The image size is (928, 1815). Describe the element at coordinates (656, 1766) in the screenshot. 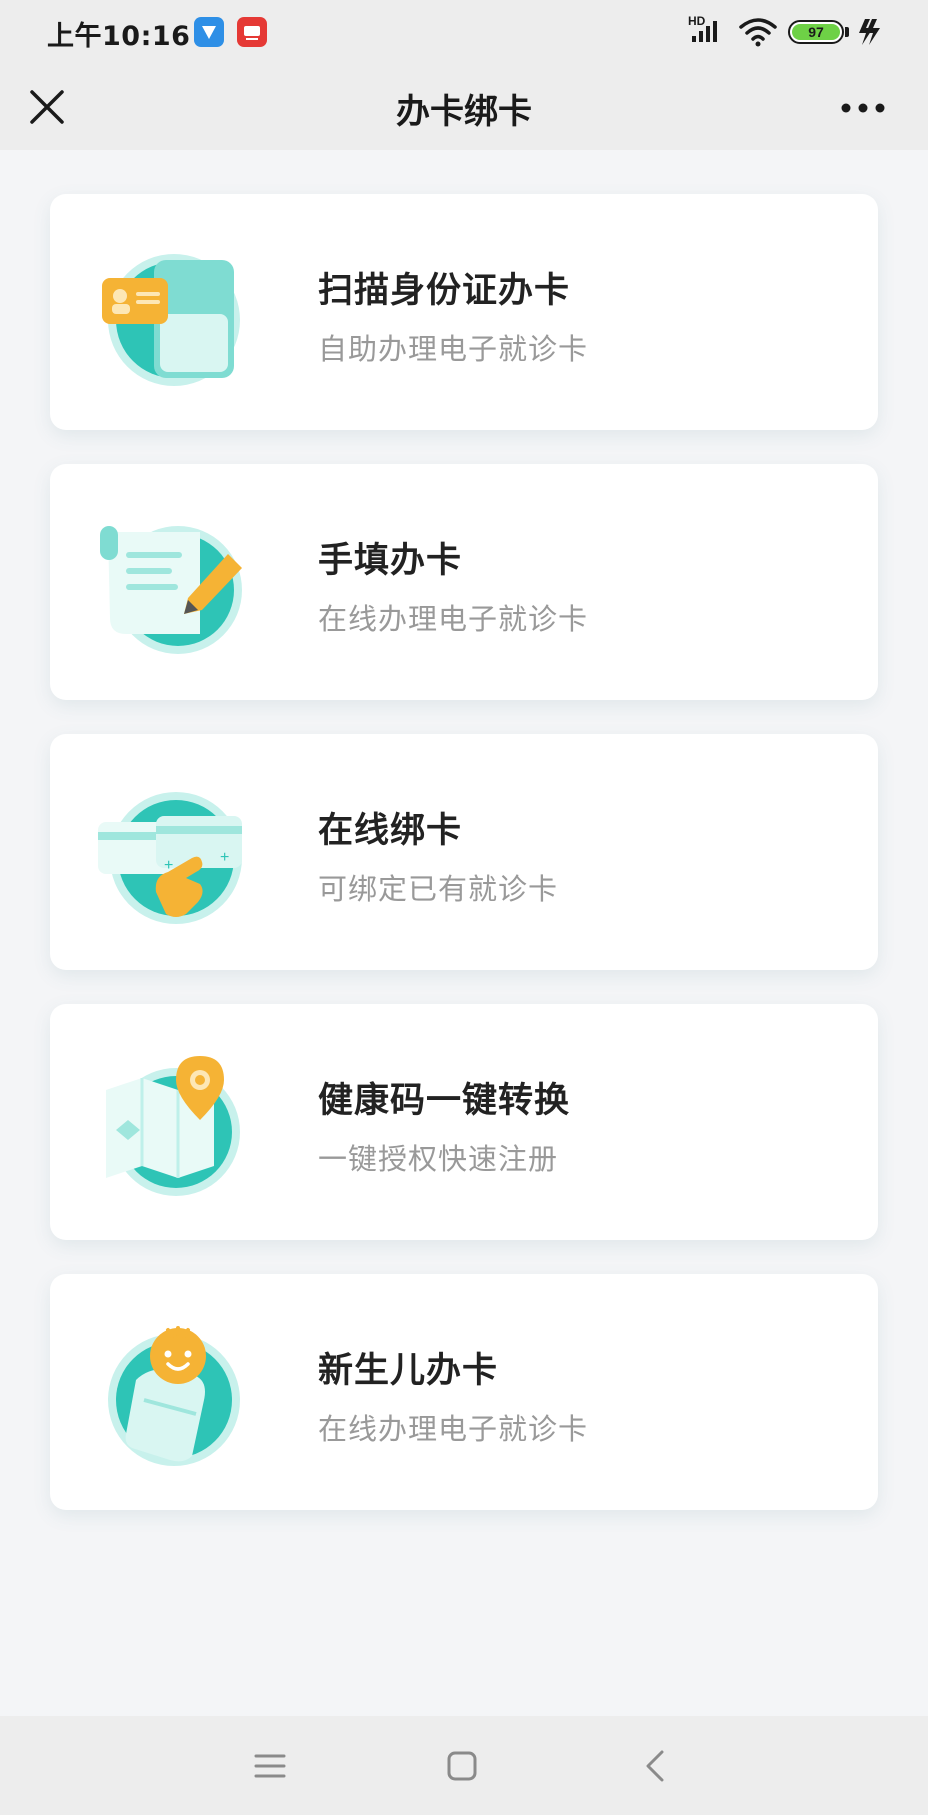

I see `back-icon` at that location.